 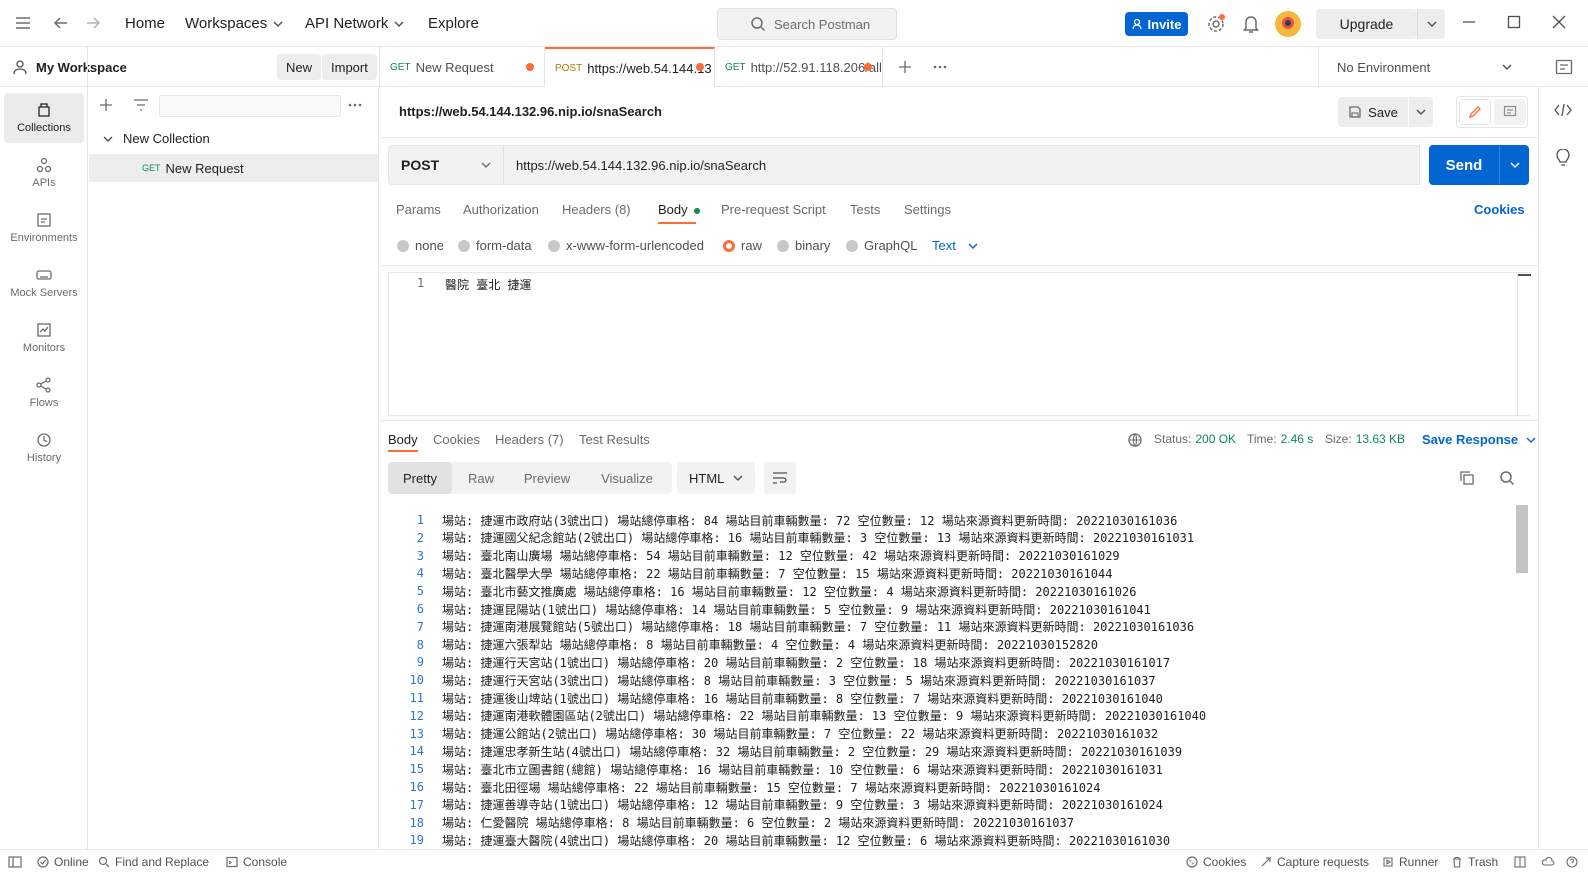 I want to click on maximize-icon, so click(x=1514, y=22).